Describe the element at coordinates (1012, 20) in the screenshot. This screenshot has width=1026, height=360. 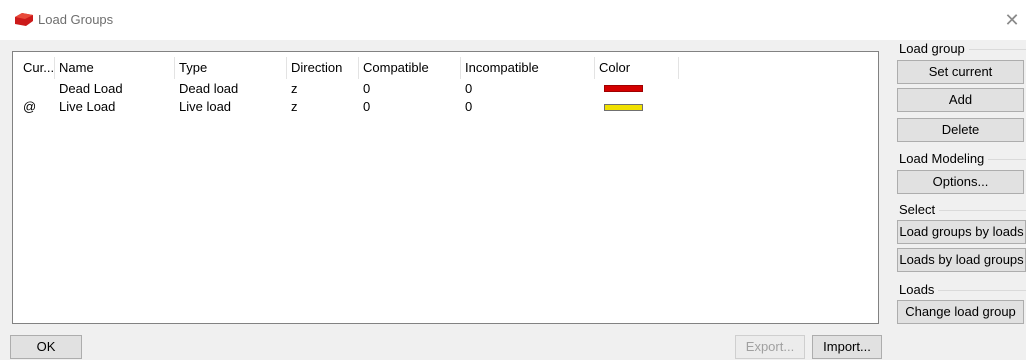
I see `close-icon: ✕` at that location.